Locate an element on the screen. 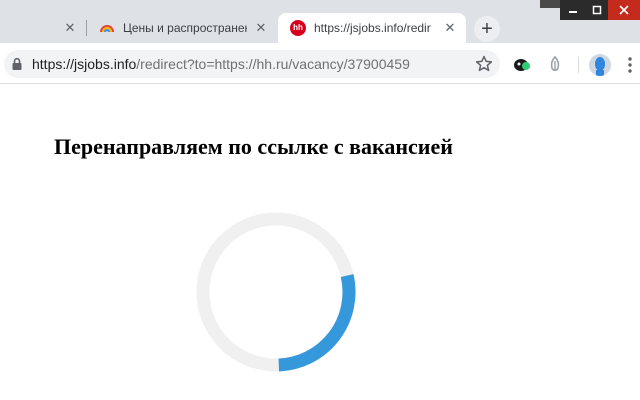  new-tab-button: + is located at coordinates (487, 29).